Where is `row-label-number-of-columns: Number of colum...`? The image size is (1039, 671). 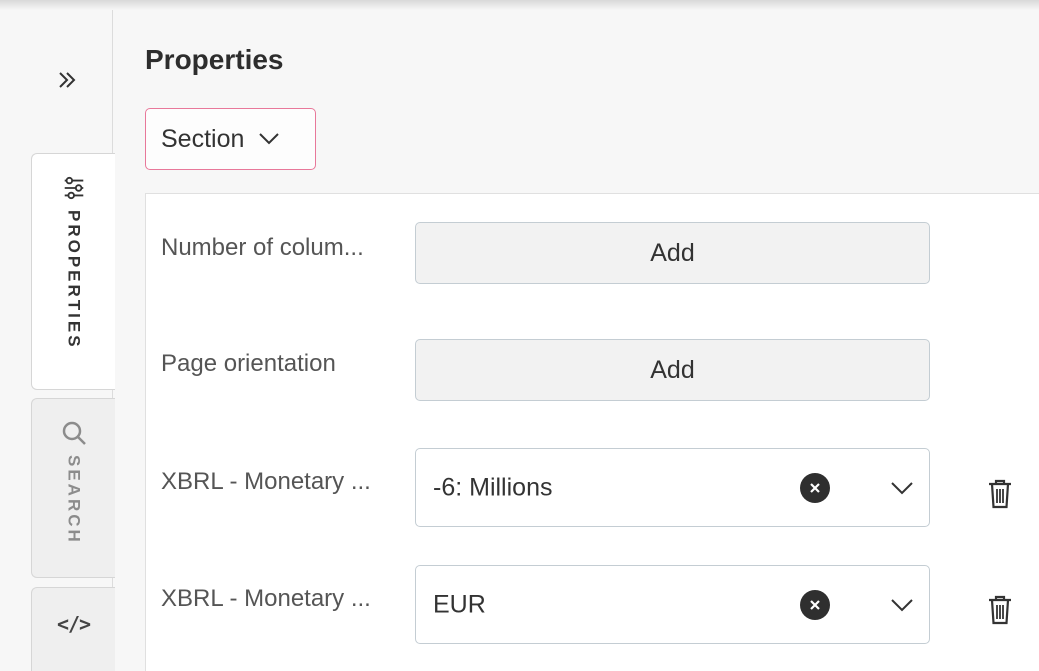
row-label-number-of-columns: Number of colum... is located at coordinates (262, 247).